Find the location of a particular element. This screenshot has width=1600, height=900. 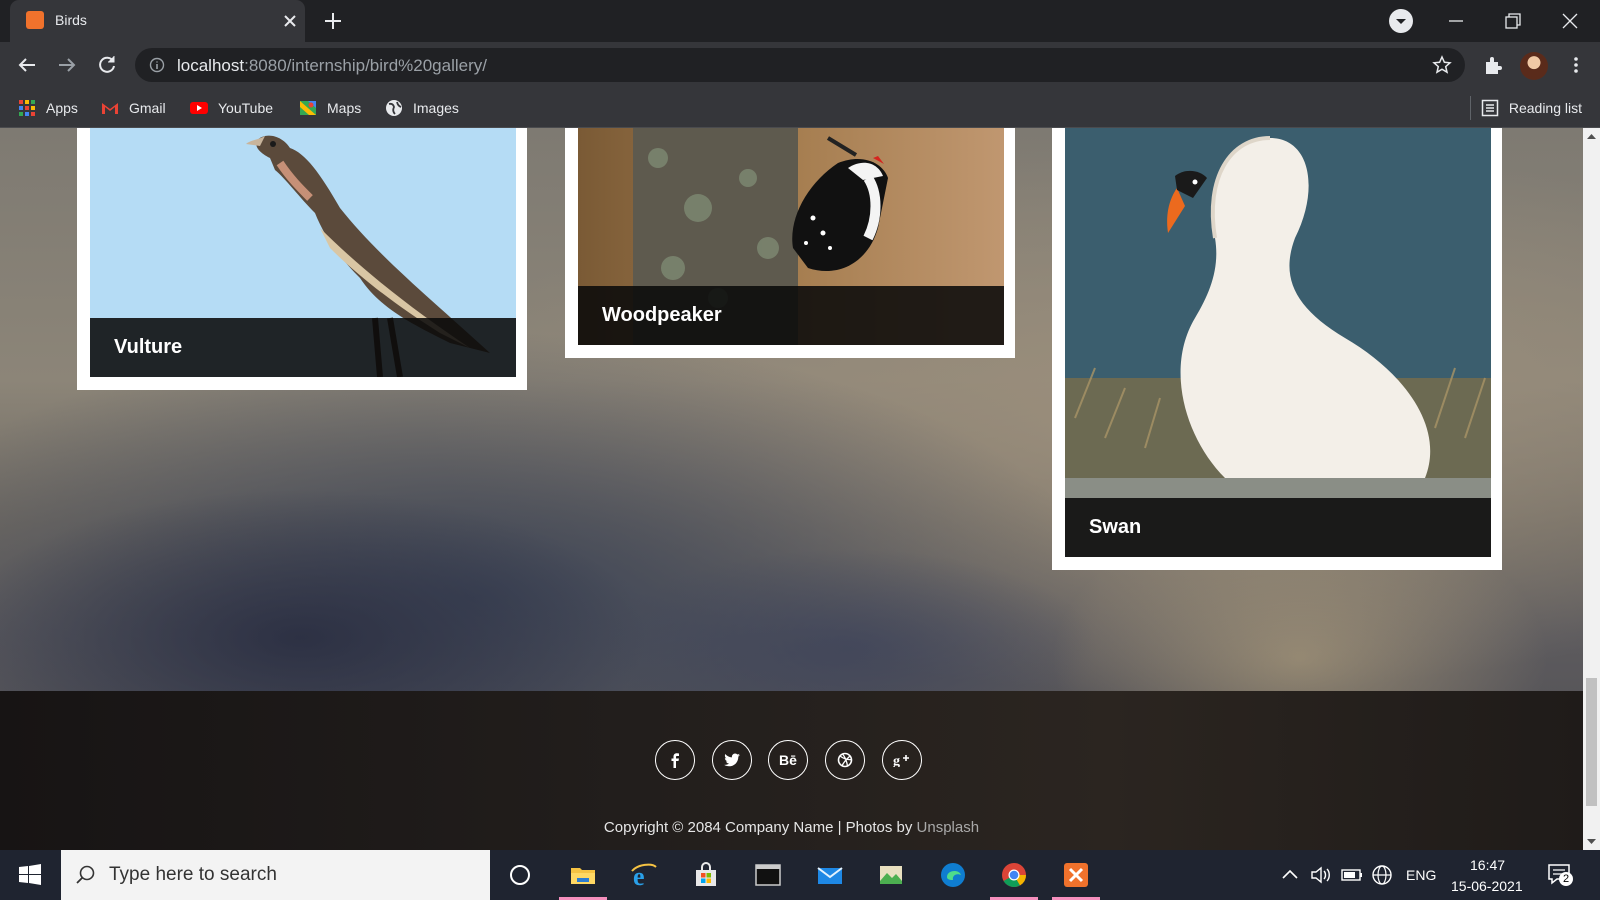

bookmark-label: Maps is located at coordinates (344, 108).